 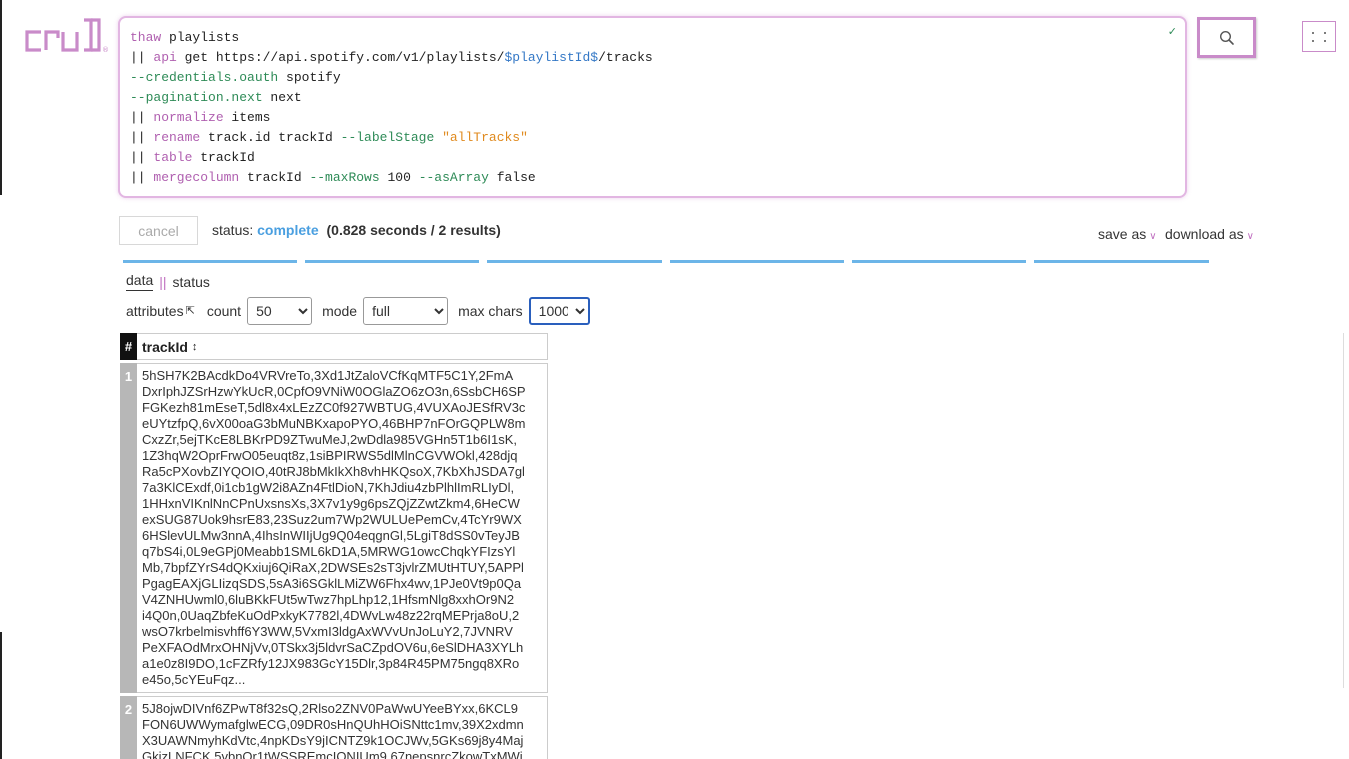 I want to click on cancel-button: cancel, so click(x=158, y=230).